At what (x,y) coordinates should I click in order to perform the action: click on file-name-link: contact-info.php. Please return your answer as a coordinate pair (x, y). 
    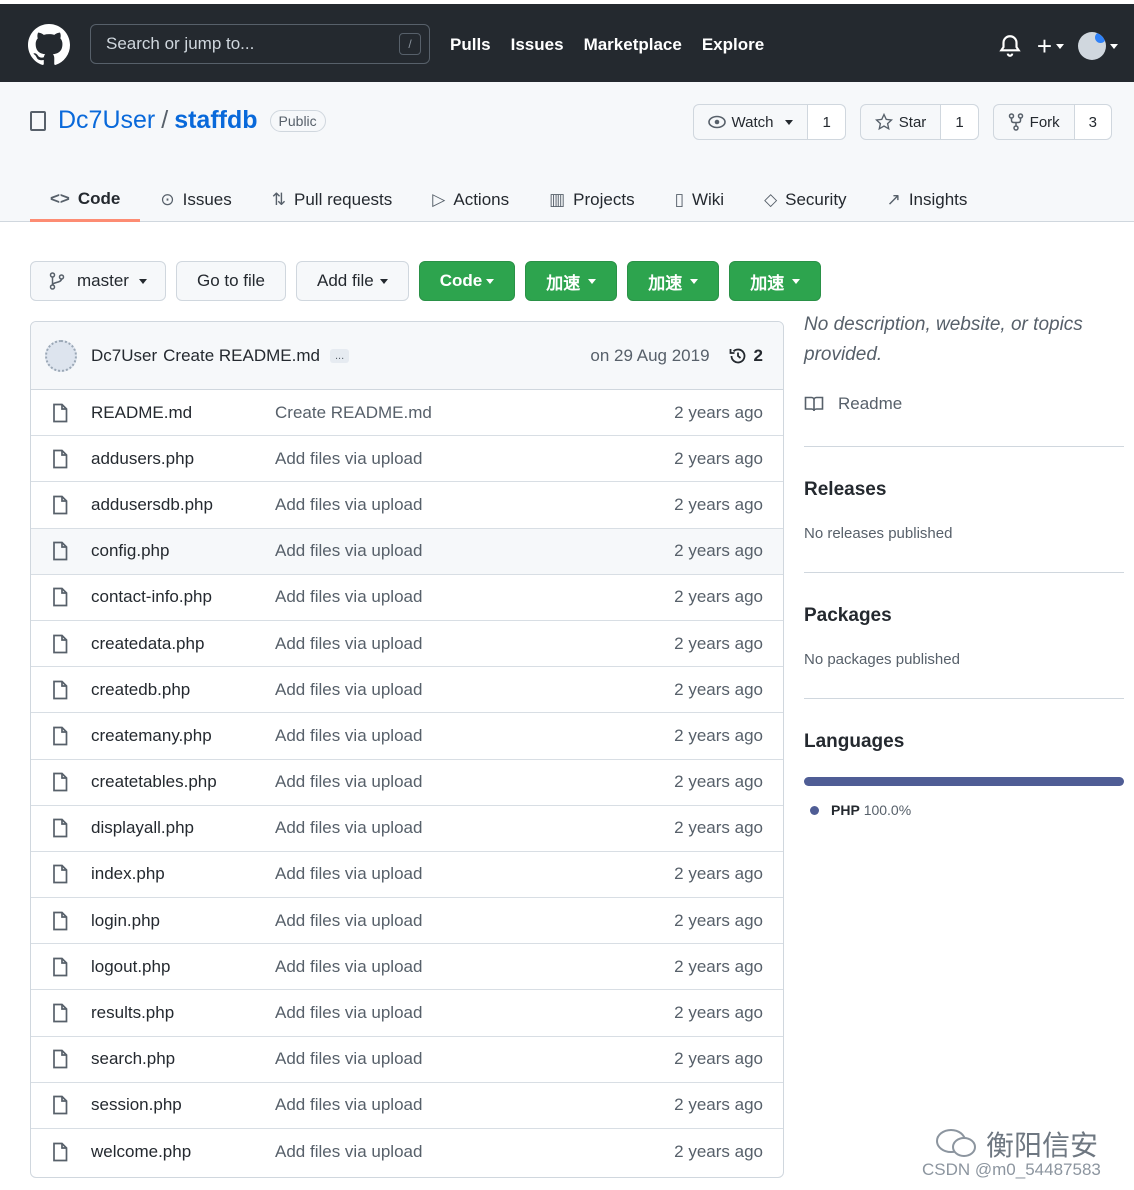
    Looking at the image, I should click on (183, 597).